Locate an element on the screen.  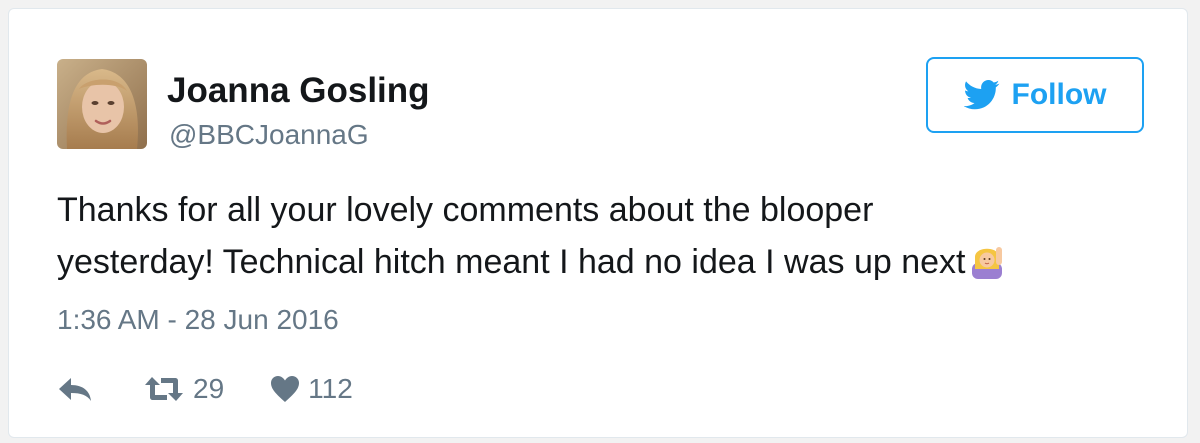
avatar is located at coordinates (102, 104).